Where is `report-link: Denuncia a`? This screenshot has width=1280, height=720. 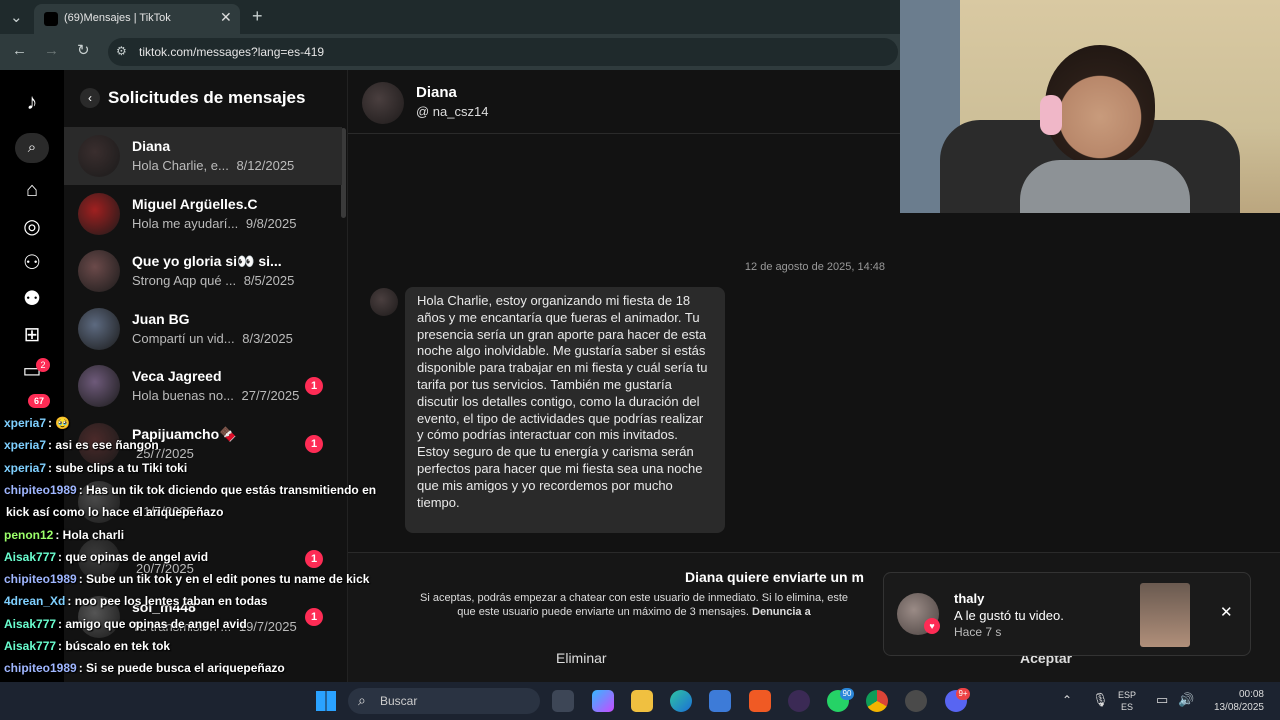
report-link: Denuncia a is located at coordinates (781, 612).